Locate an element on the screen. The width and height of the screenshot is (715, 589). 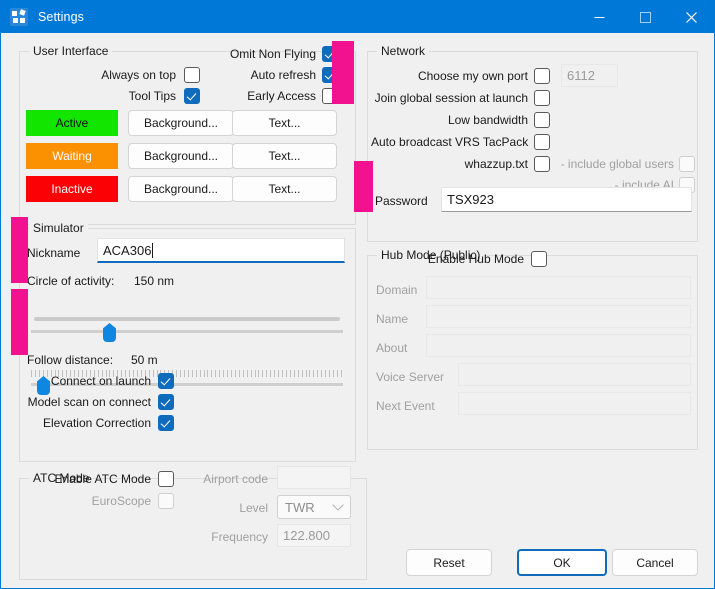
window-title: Settings is located at coordinates (61, 17).